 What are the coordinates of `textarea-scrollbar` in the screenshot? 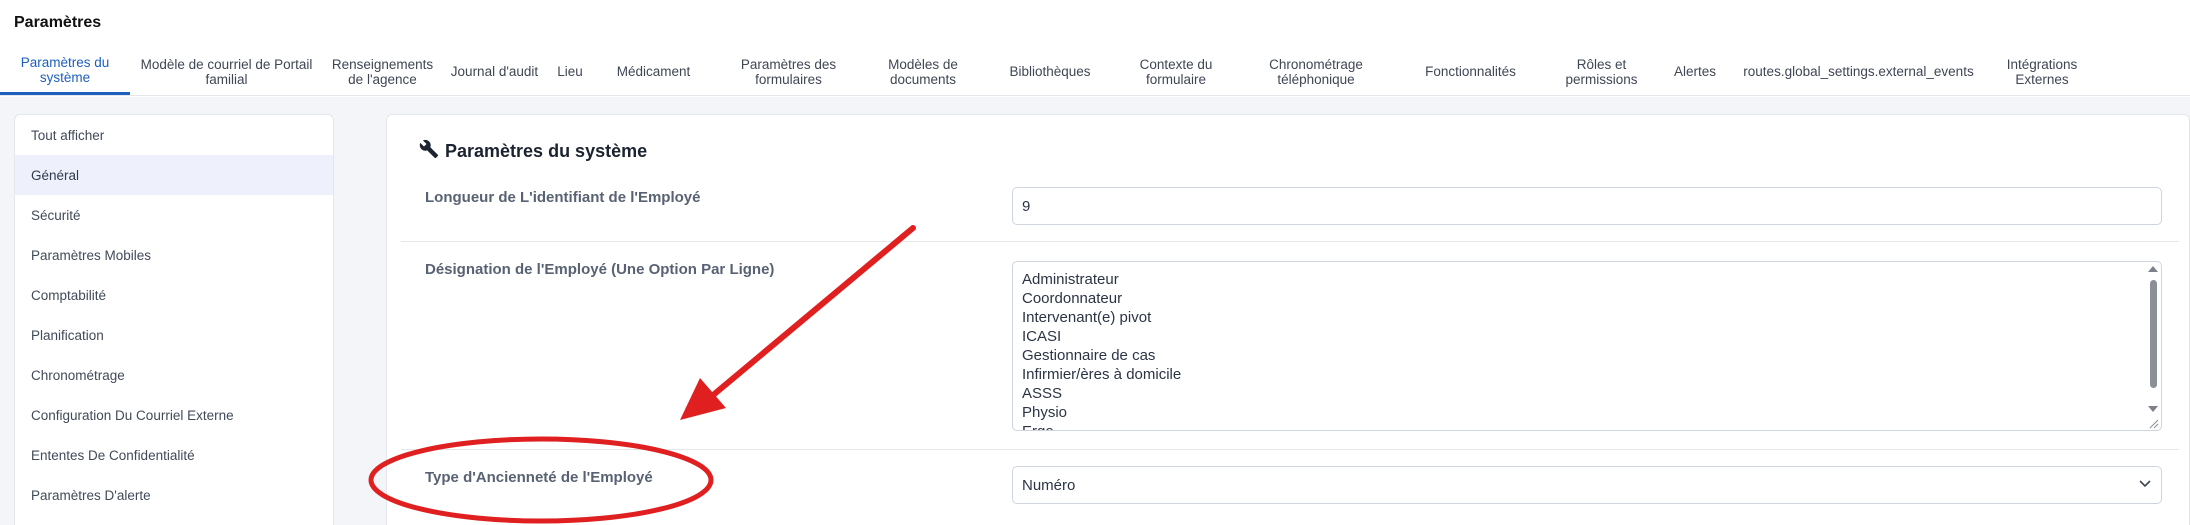 It's located at (2153, 341).